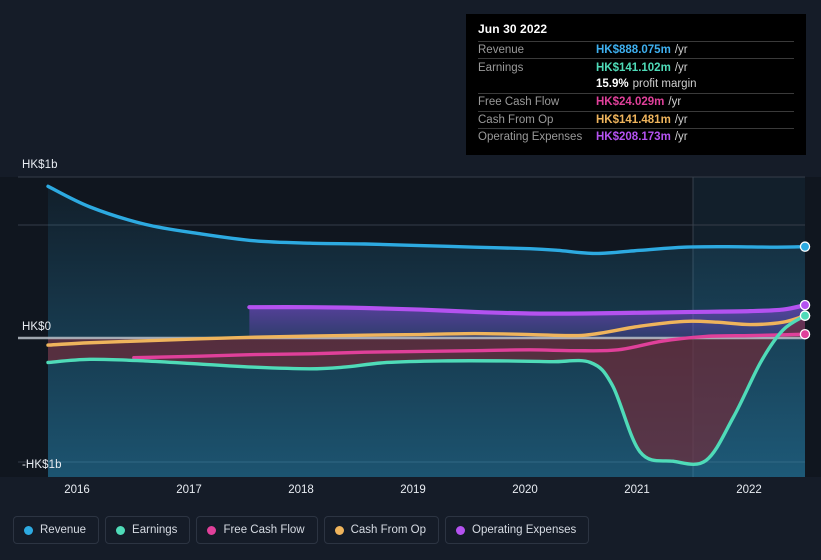 This screenshot has height=560, width=821. I want to click on legend-item-label: Operating Expenses, so click(524, 530).